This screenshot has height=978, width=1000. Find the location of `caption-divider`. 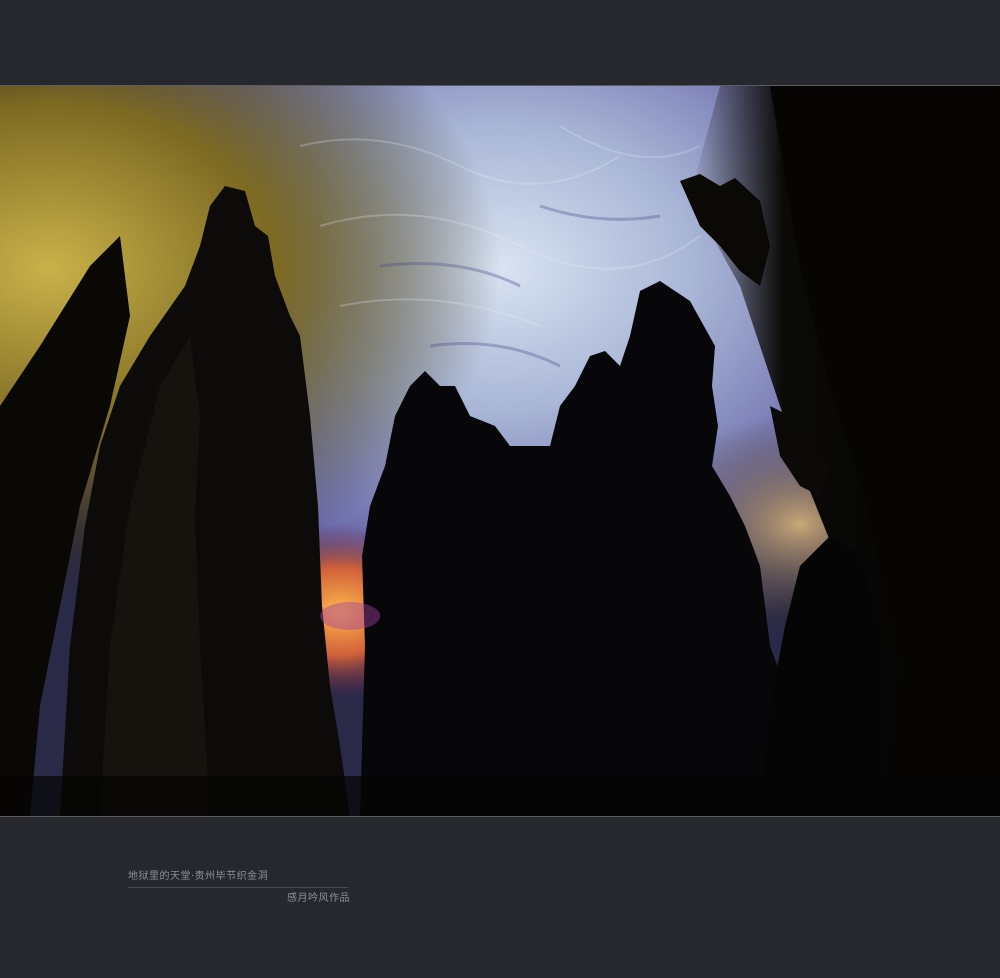

caption-divider is located at coordinates (238, 887).